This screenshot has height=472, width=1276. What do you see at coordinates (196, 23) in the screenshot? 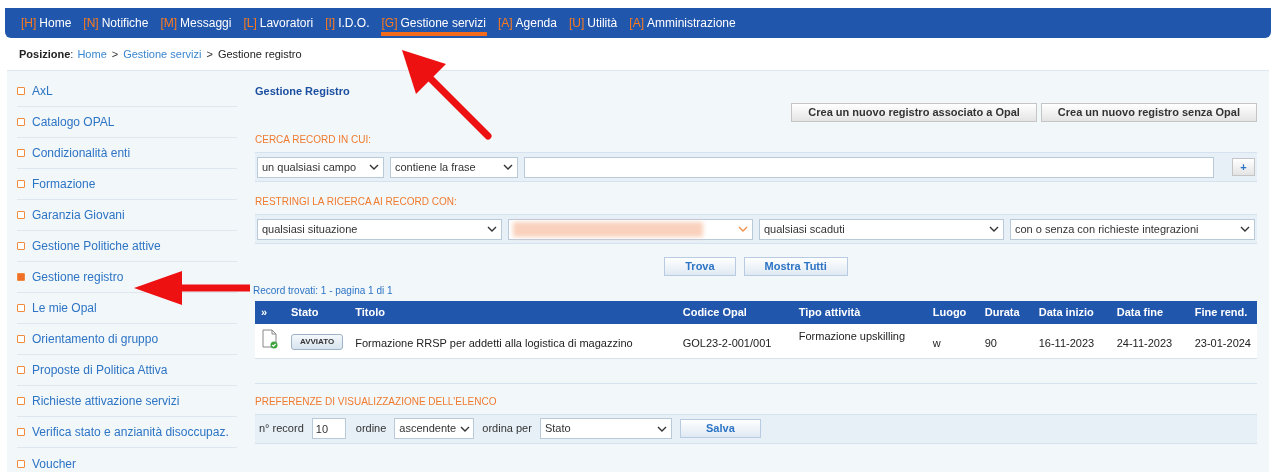
I see `nav-tab: [M] Messaggi` at bounding box center [196, 23].